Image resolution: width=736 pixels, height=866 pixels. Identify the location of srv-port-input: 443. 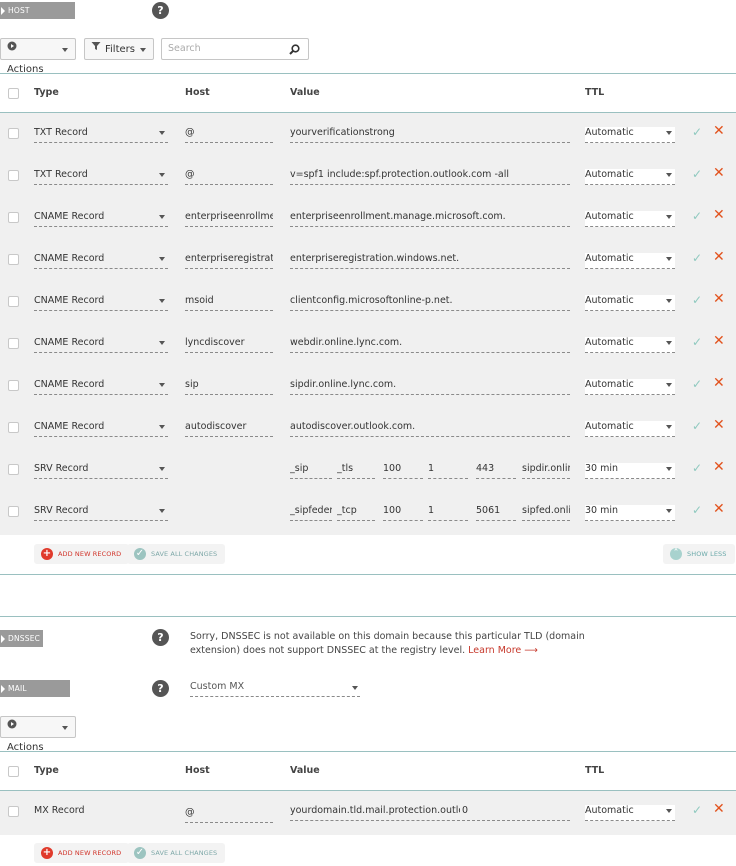
(496, 471).